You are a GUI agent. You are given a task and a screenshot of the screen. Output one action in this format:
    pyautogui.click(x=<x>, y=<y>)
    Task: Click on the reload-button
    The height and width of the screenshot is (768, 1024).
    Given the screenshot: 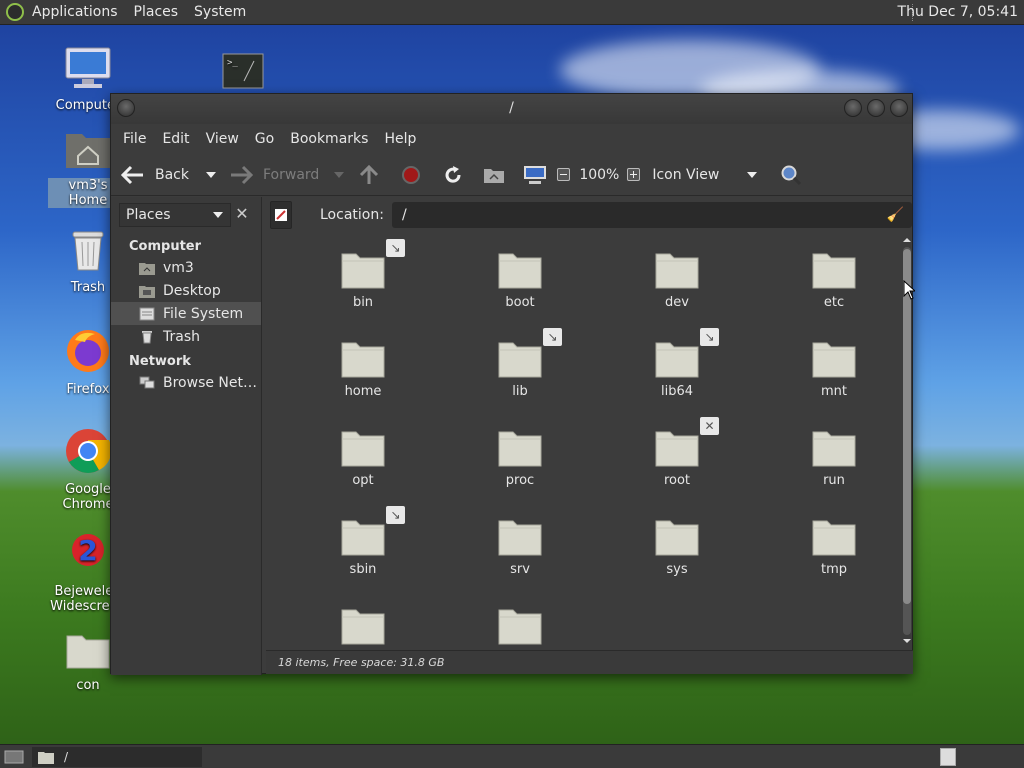 What is the action you would take?
    pyautogui.click(x=453, y=175)
    